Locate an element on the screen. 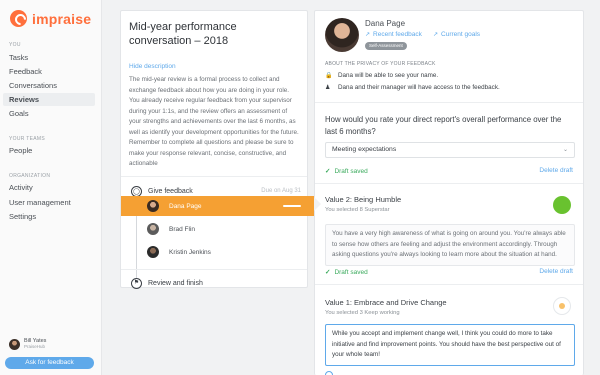 The image size is (600, 375). sidebar-item-settings: Settings is located at coordinates (49, 216).